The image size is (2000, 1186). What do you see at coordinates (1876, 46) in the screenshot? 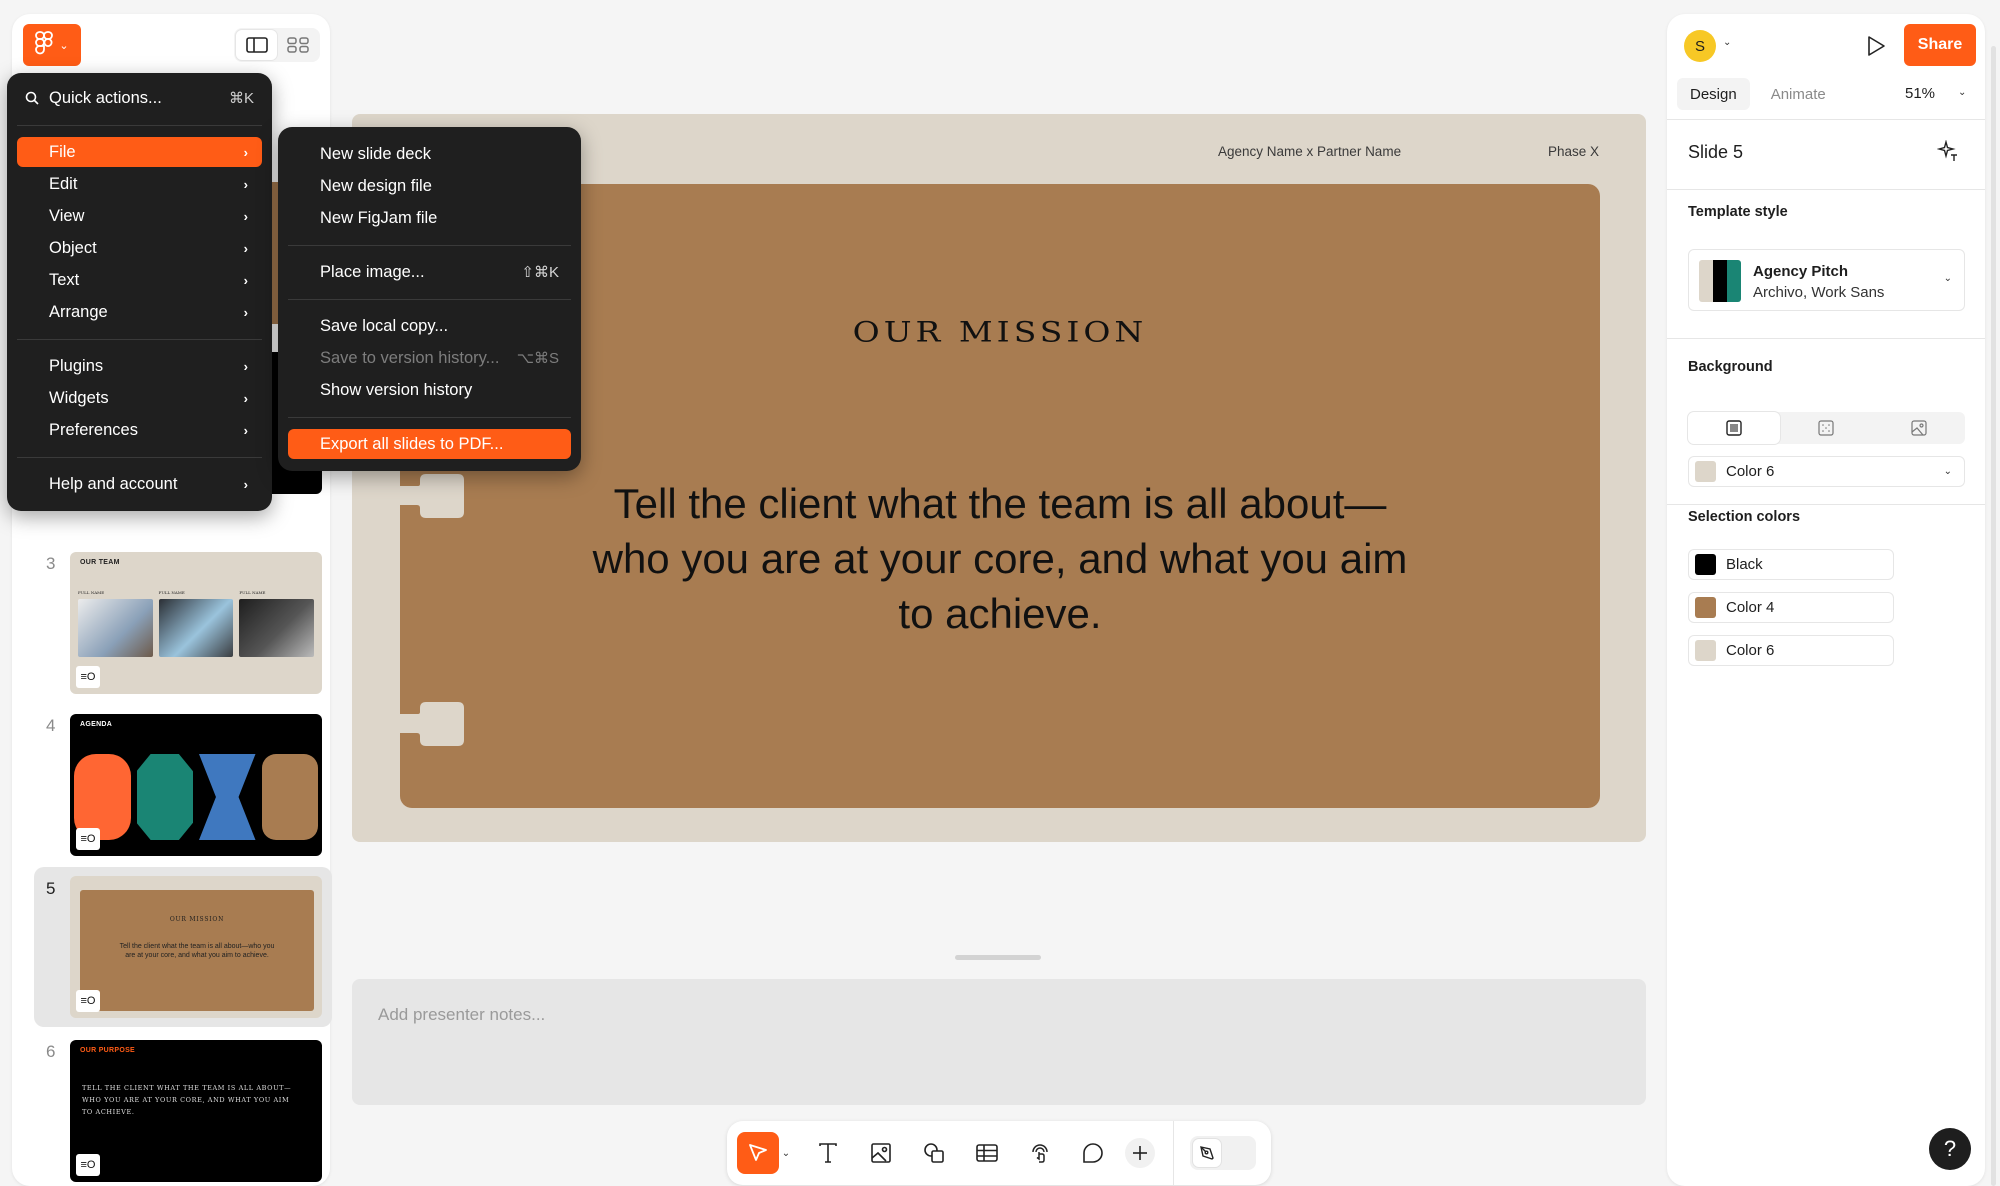
I see `present-button` at bounding box center [1876, 46].